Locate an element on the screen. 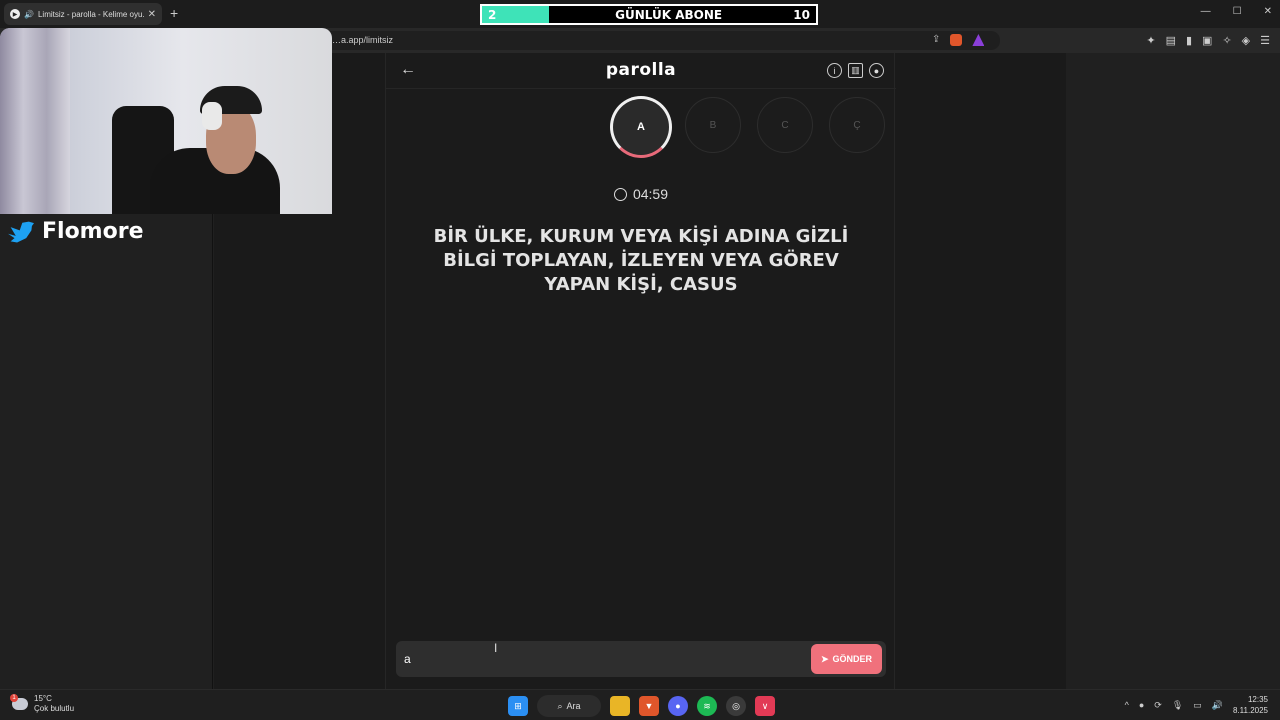 The width and height of the screenshot is (1280, 720). answer-form: ➤ GÖNDER is located at coordinates (641, 659).